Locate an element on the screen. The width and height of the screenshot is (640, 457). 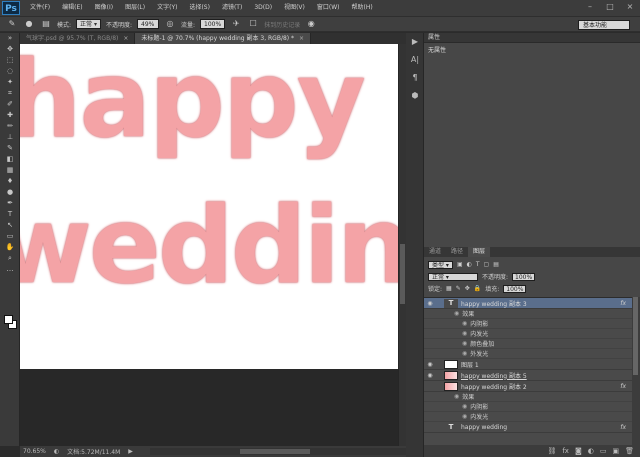
crop-tool-icon: ⌗ is located at coordinates (10, 93).